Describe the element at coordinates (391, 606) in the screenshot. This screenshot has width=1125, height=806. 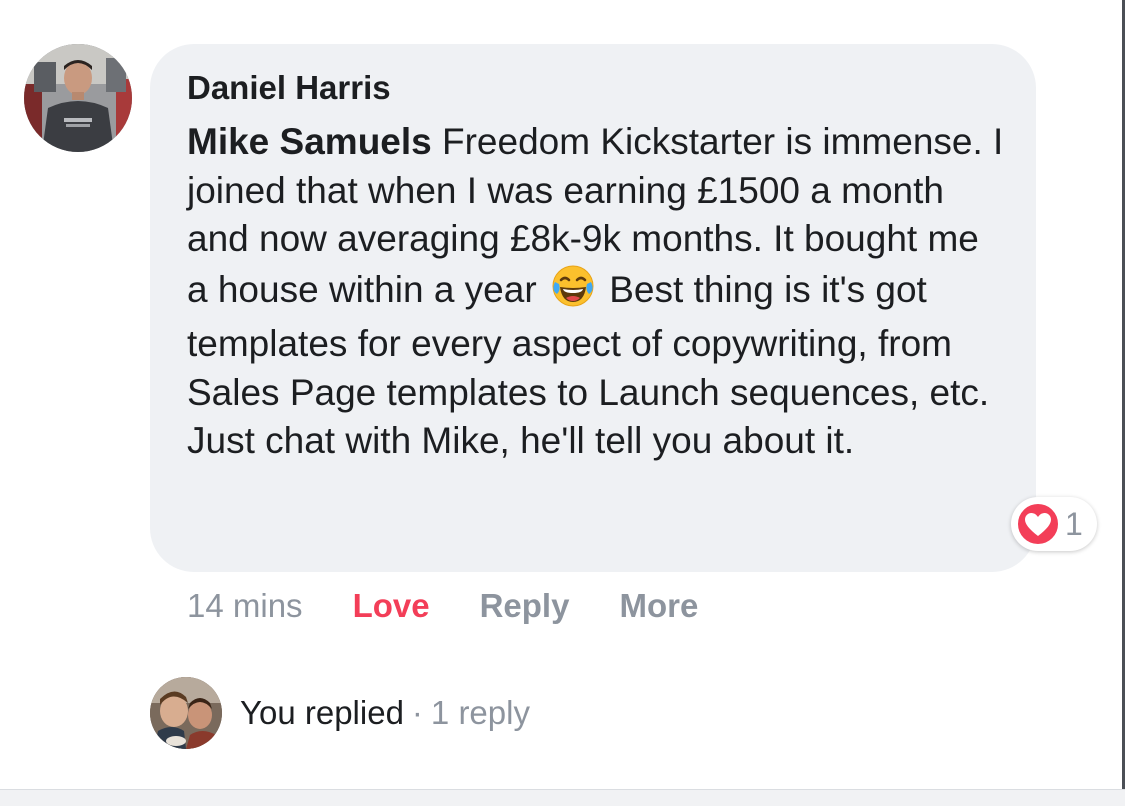
I see `love-button: Love` at that location.